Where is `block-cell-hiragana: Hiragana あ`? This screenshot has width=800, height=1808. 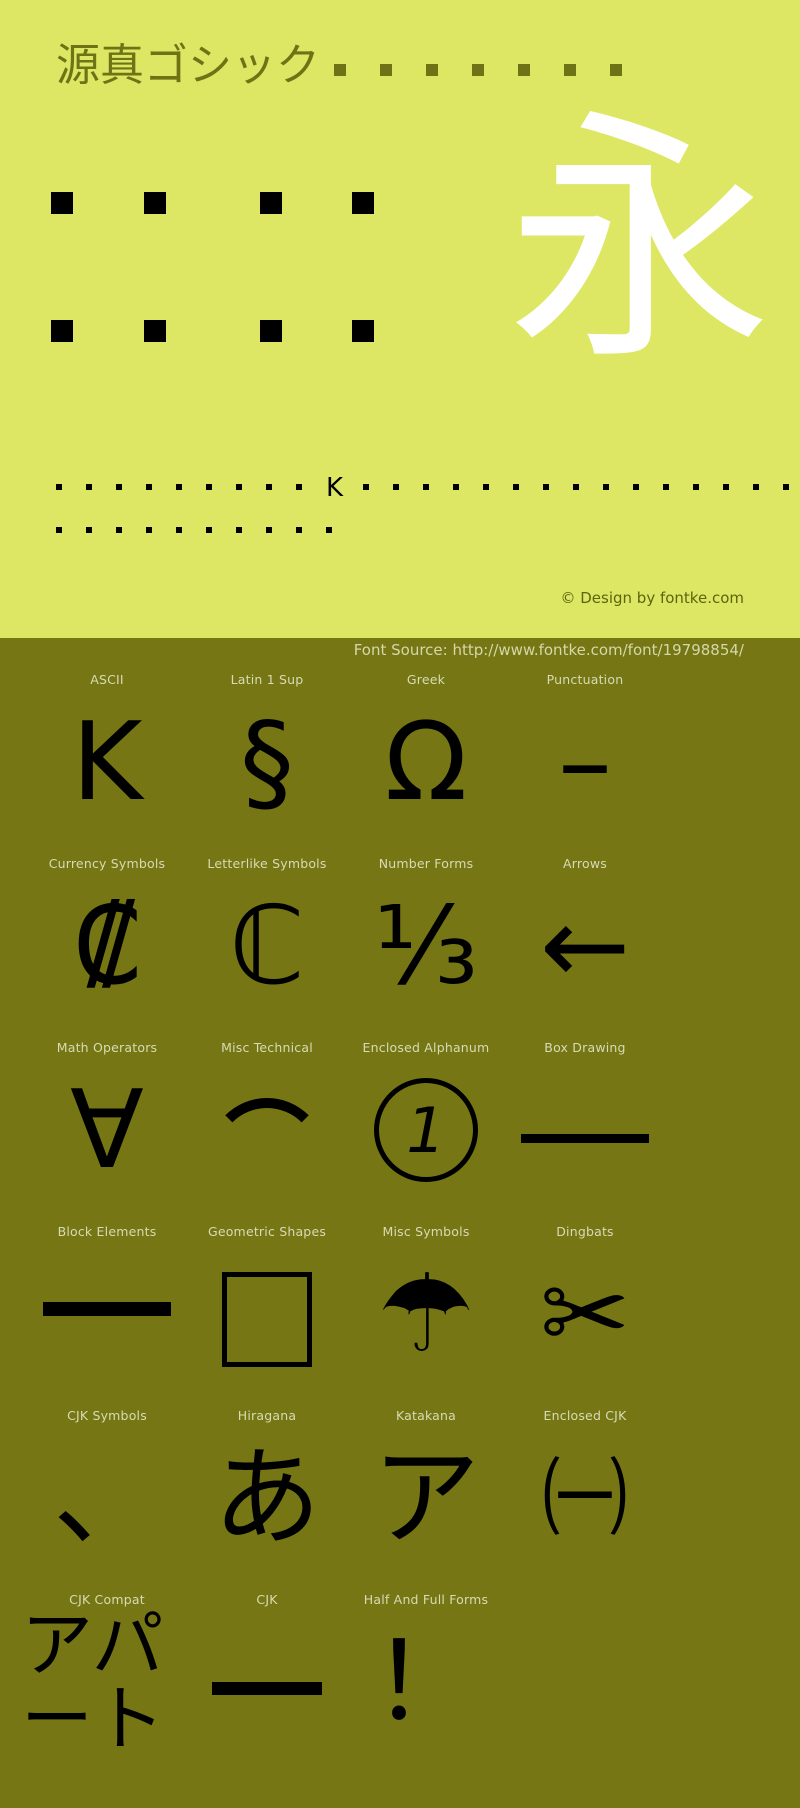 block-cell-hiragana: Hiragana あ is located at coordinates (267, 1494).